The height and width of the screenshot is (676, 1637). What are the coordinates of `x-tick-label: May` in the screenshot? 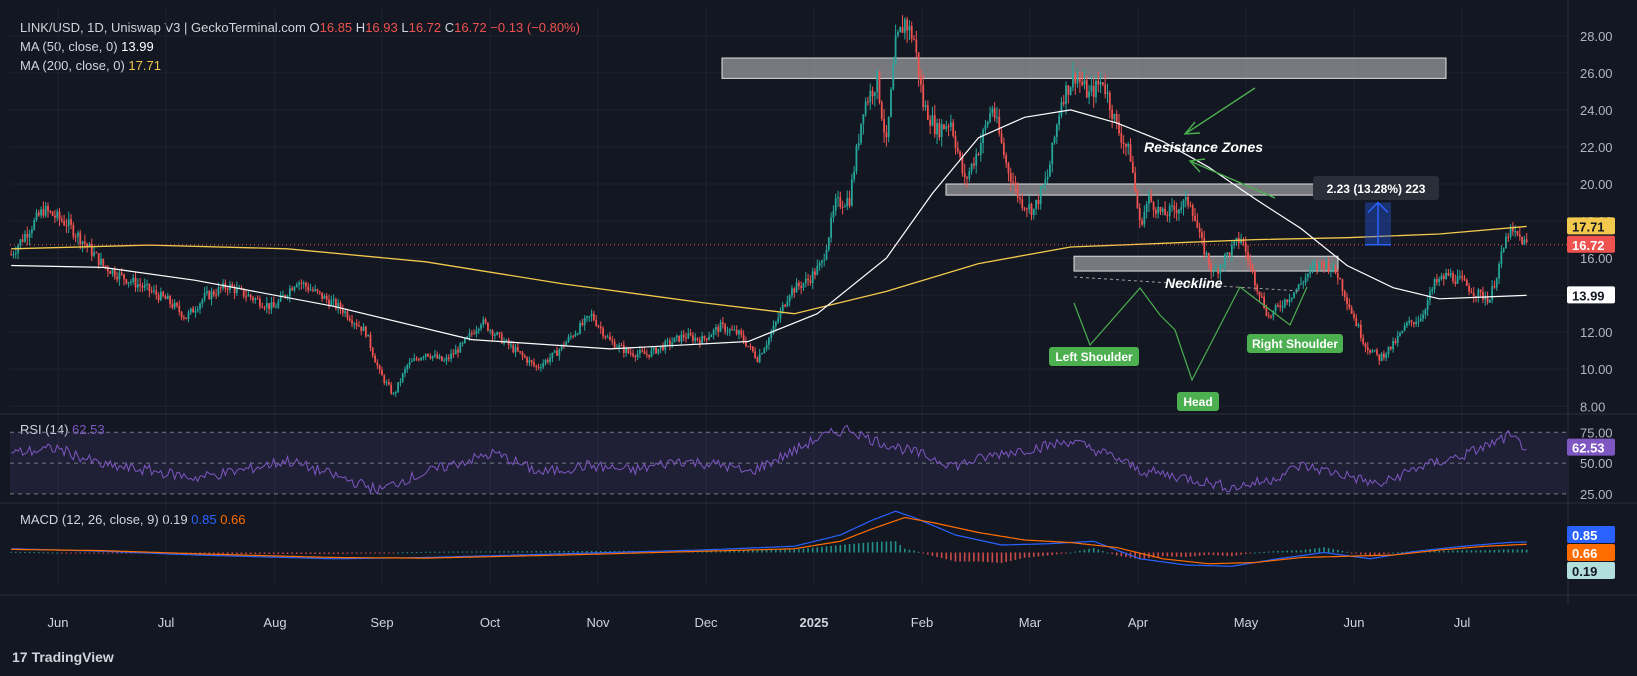 It's located at (1246, 622).